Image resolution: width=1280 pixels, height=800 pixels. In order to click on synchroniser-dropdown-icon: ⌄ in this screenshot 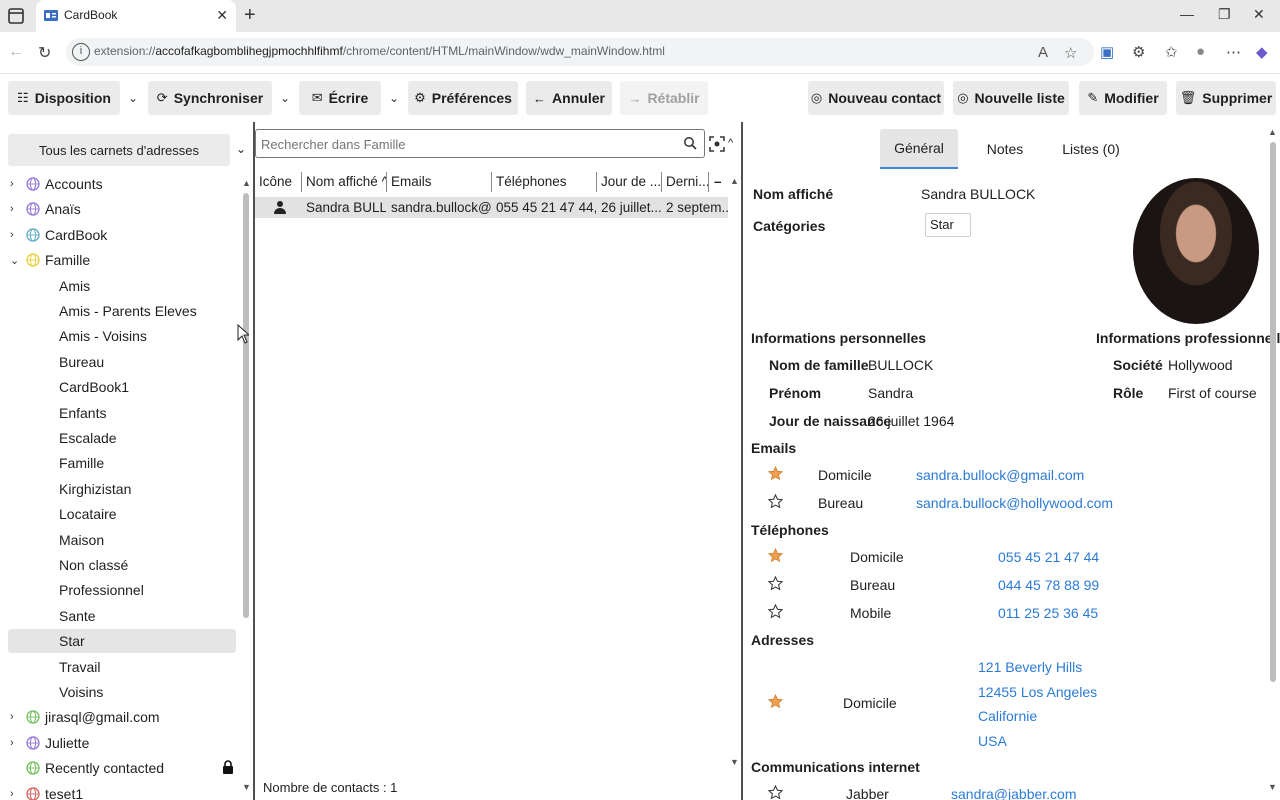, I will do `click(285, 98)`.